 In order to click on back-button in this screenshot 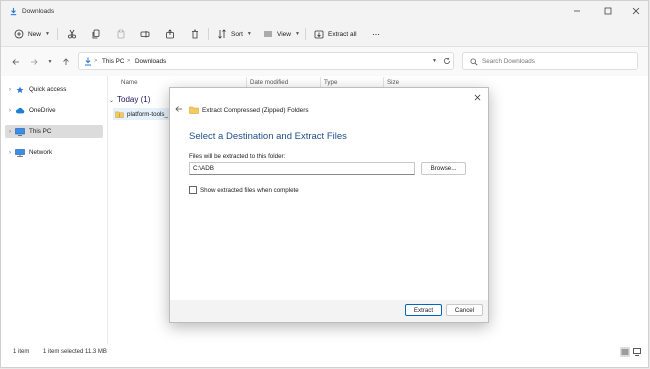, I will do `click(16, 62)`.